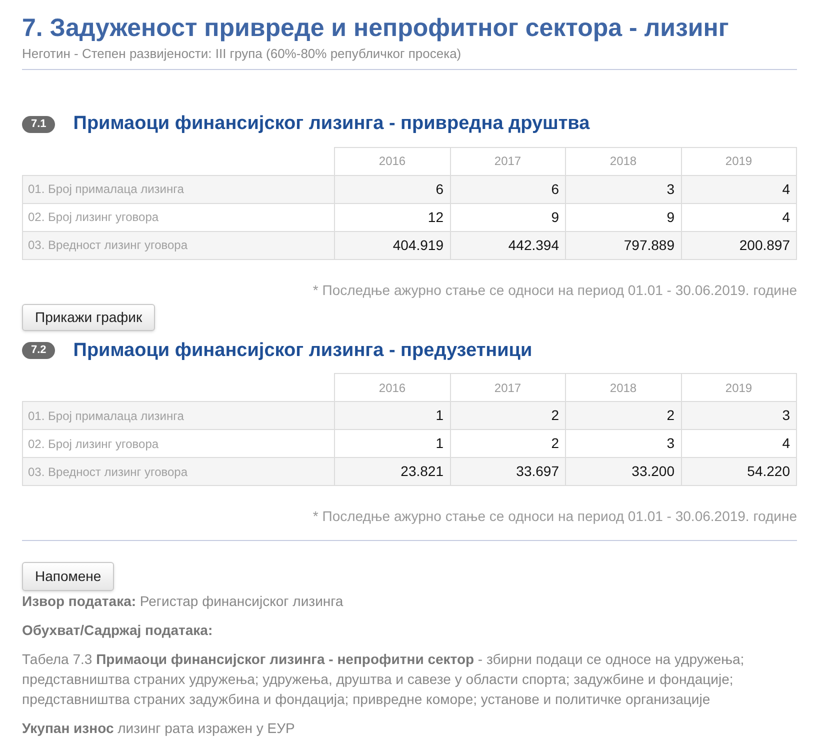 The width and height of the screenshot is (819, 748). I want to click on table-cell: 404.919, so click(392, 245).